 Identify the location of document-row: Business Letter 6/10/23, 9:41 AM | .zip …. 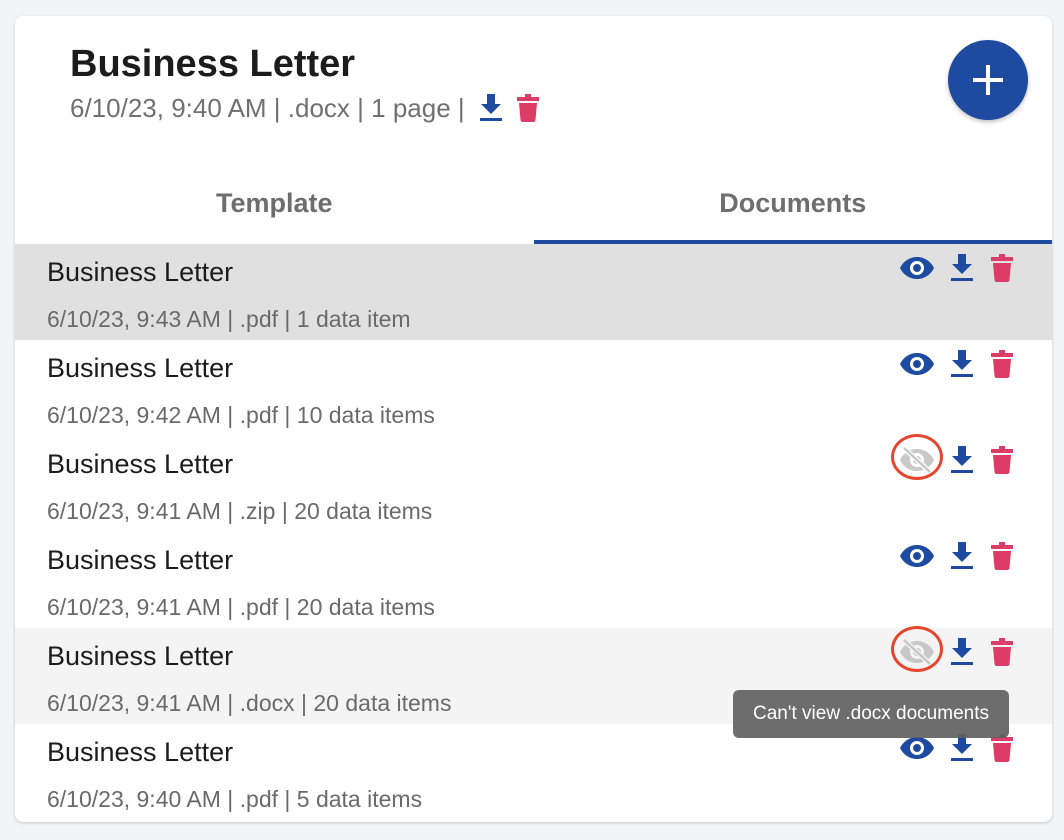
(533, 483).